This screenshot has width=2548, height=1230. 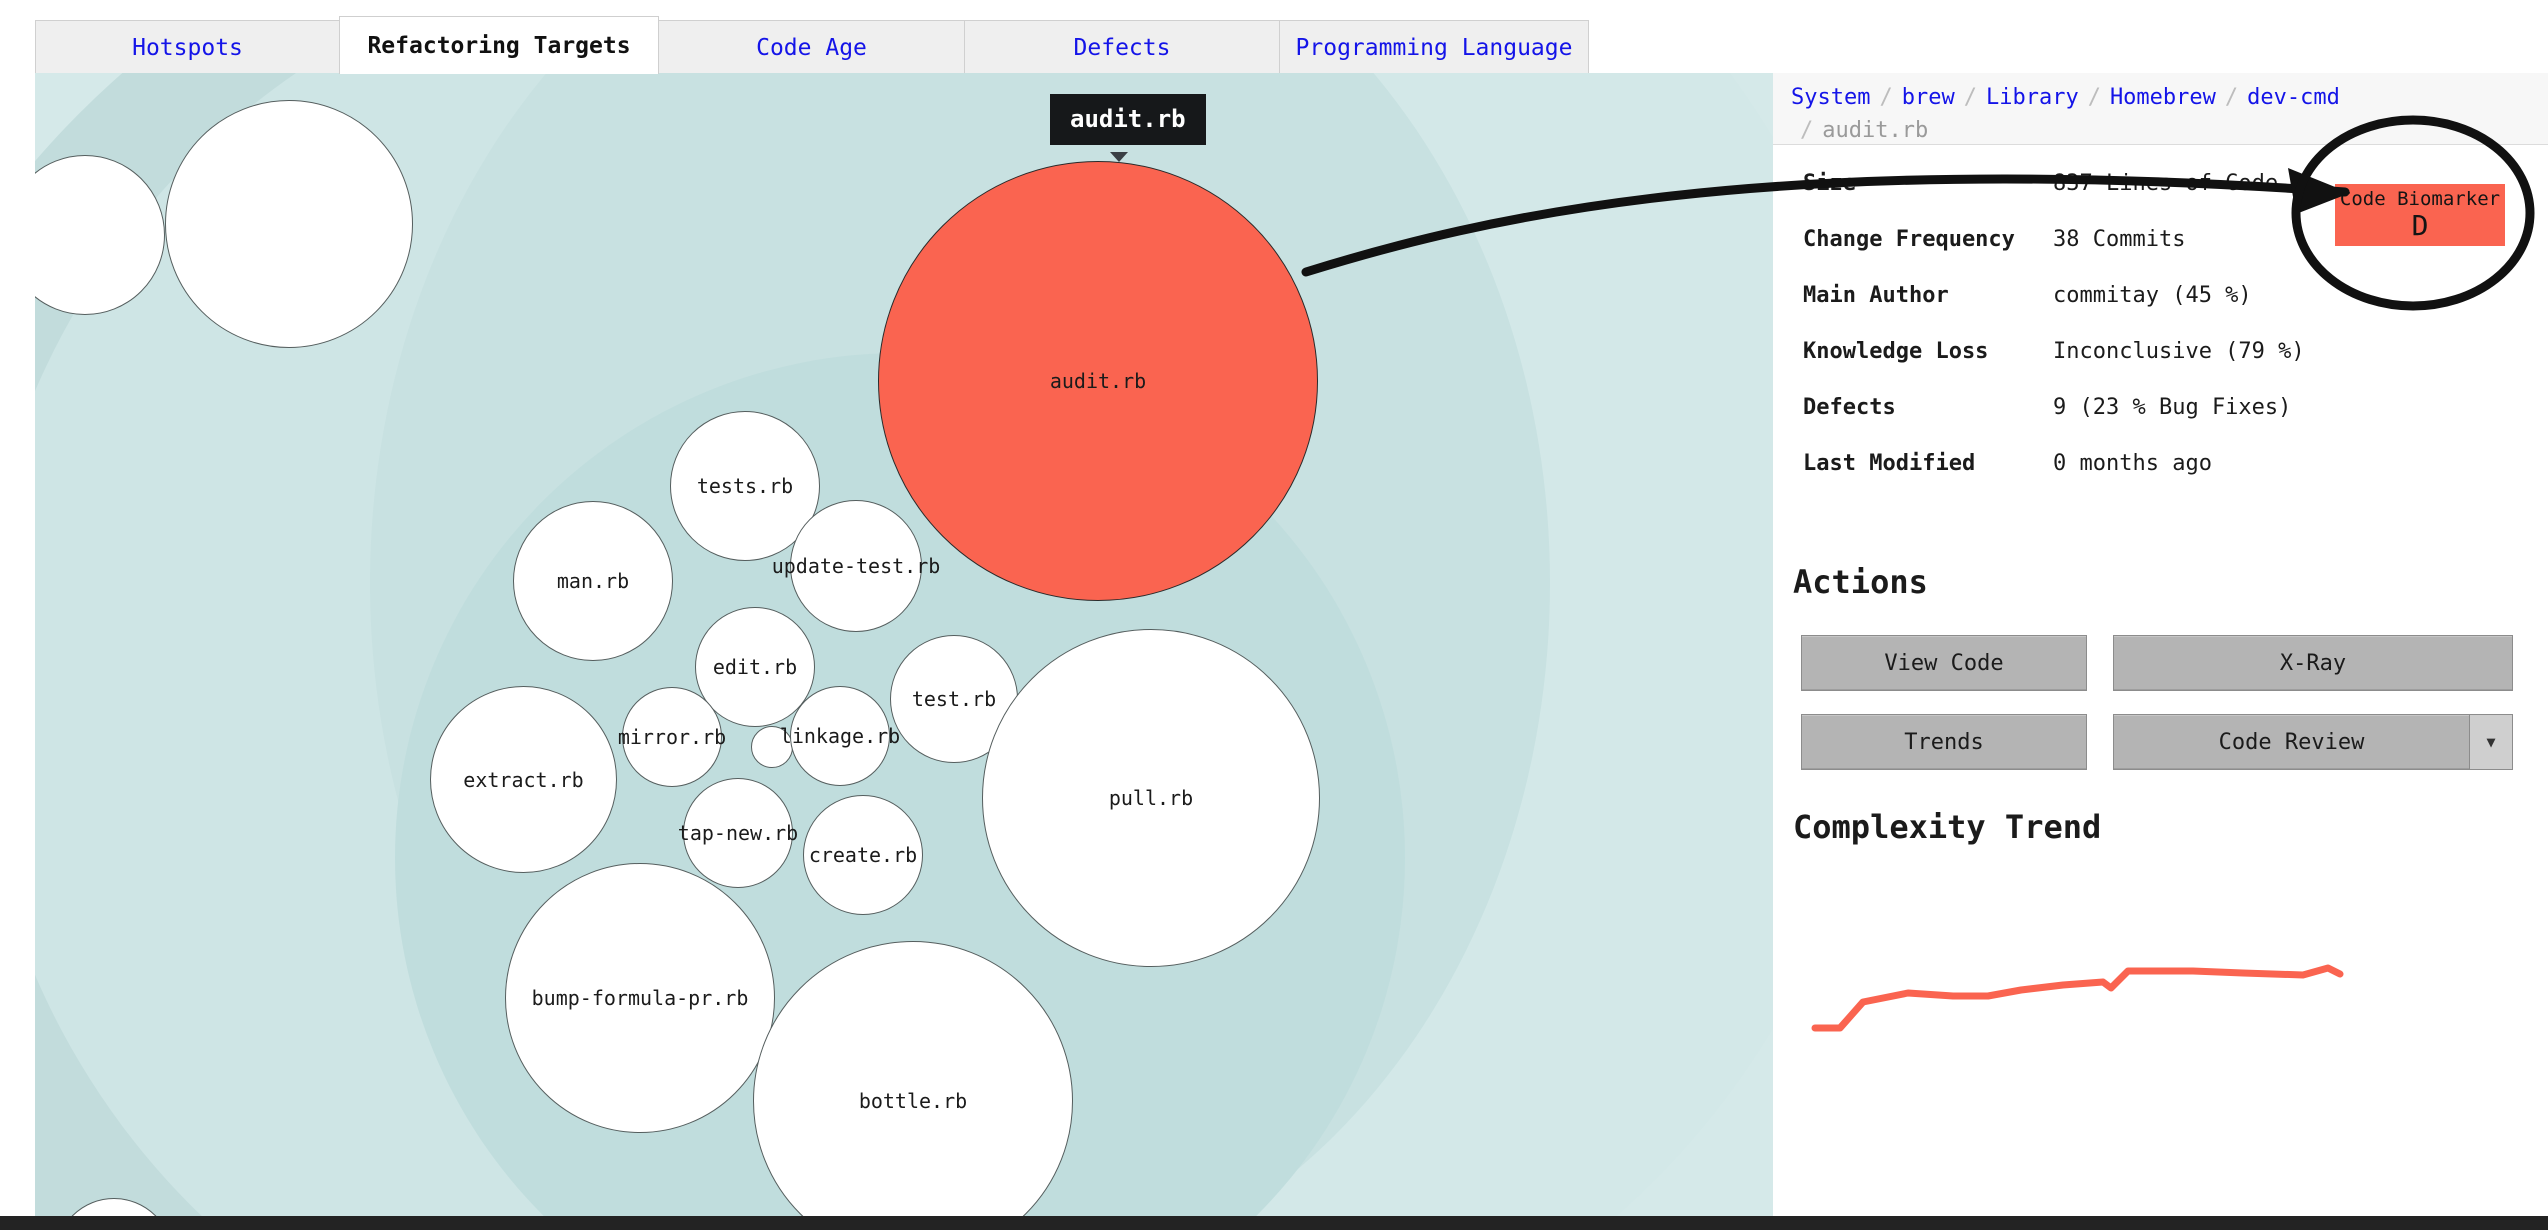 I want to click on bubble-bump-formula-pr-rb: bump-formula-pr.rb, so click(x=640, y=998).